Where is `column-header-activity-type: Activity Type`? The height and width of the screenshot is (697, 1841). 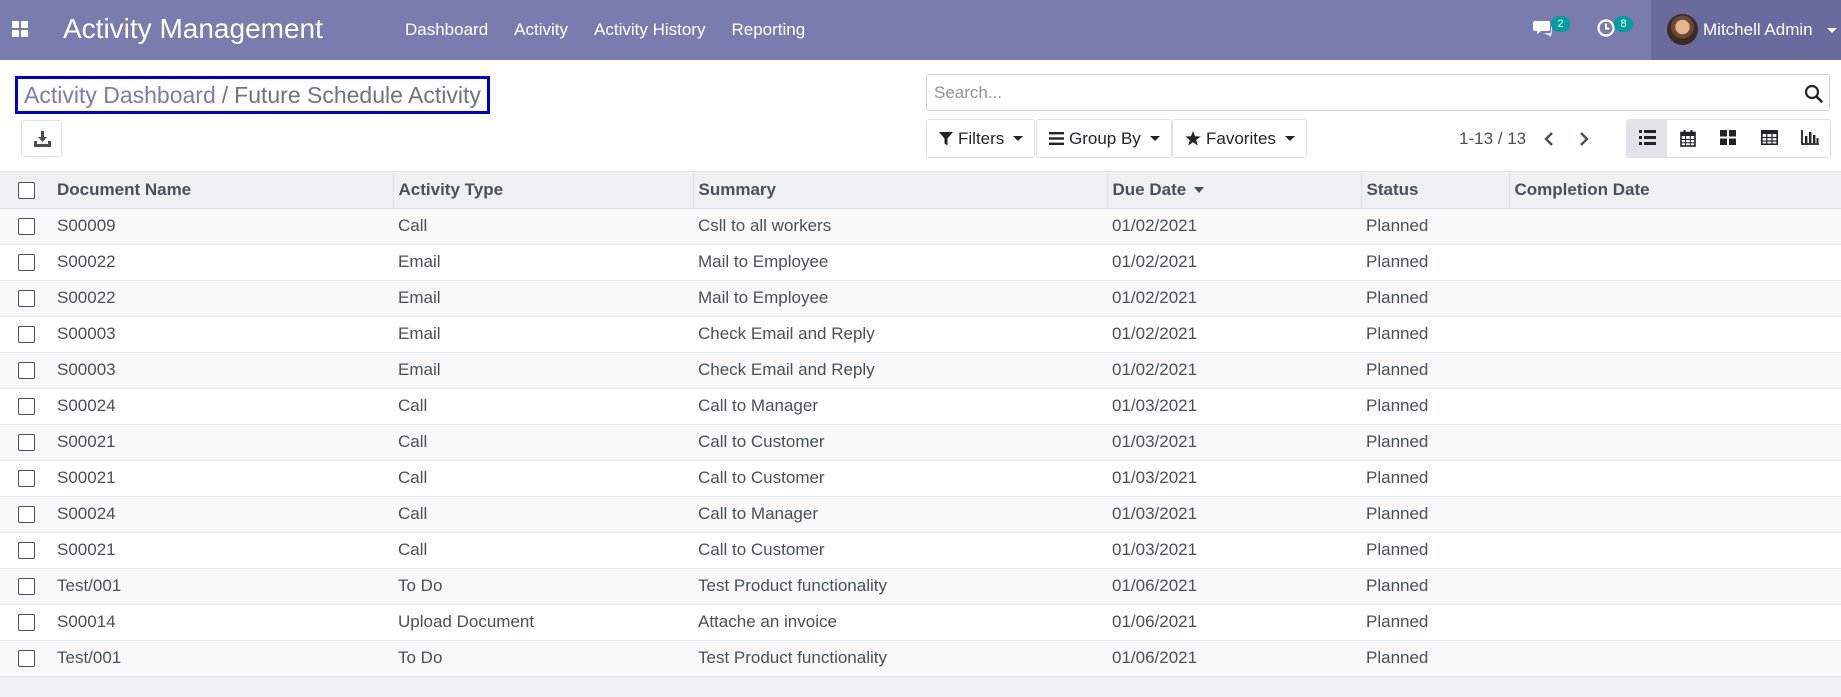 column-header-activity-type: Activity Type is located at coordinates (543, 190).